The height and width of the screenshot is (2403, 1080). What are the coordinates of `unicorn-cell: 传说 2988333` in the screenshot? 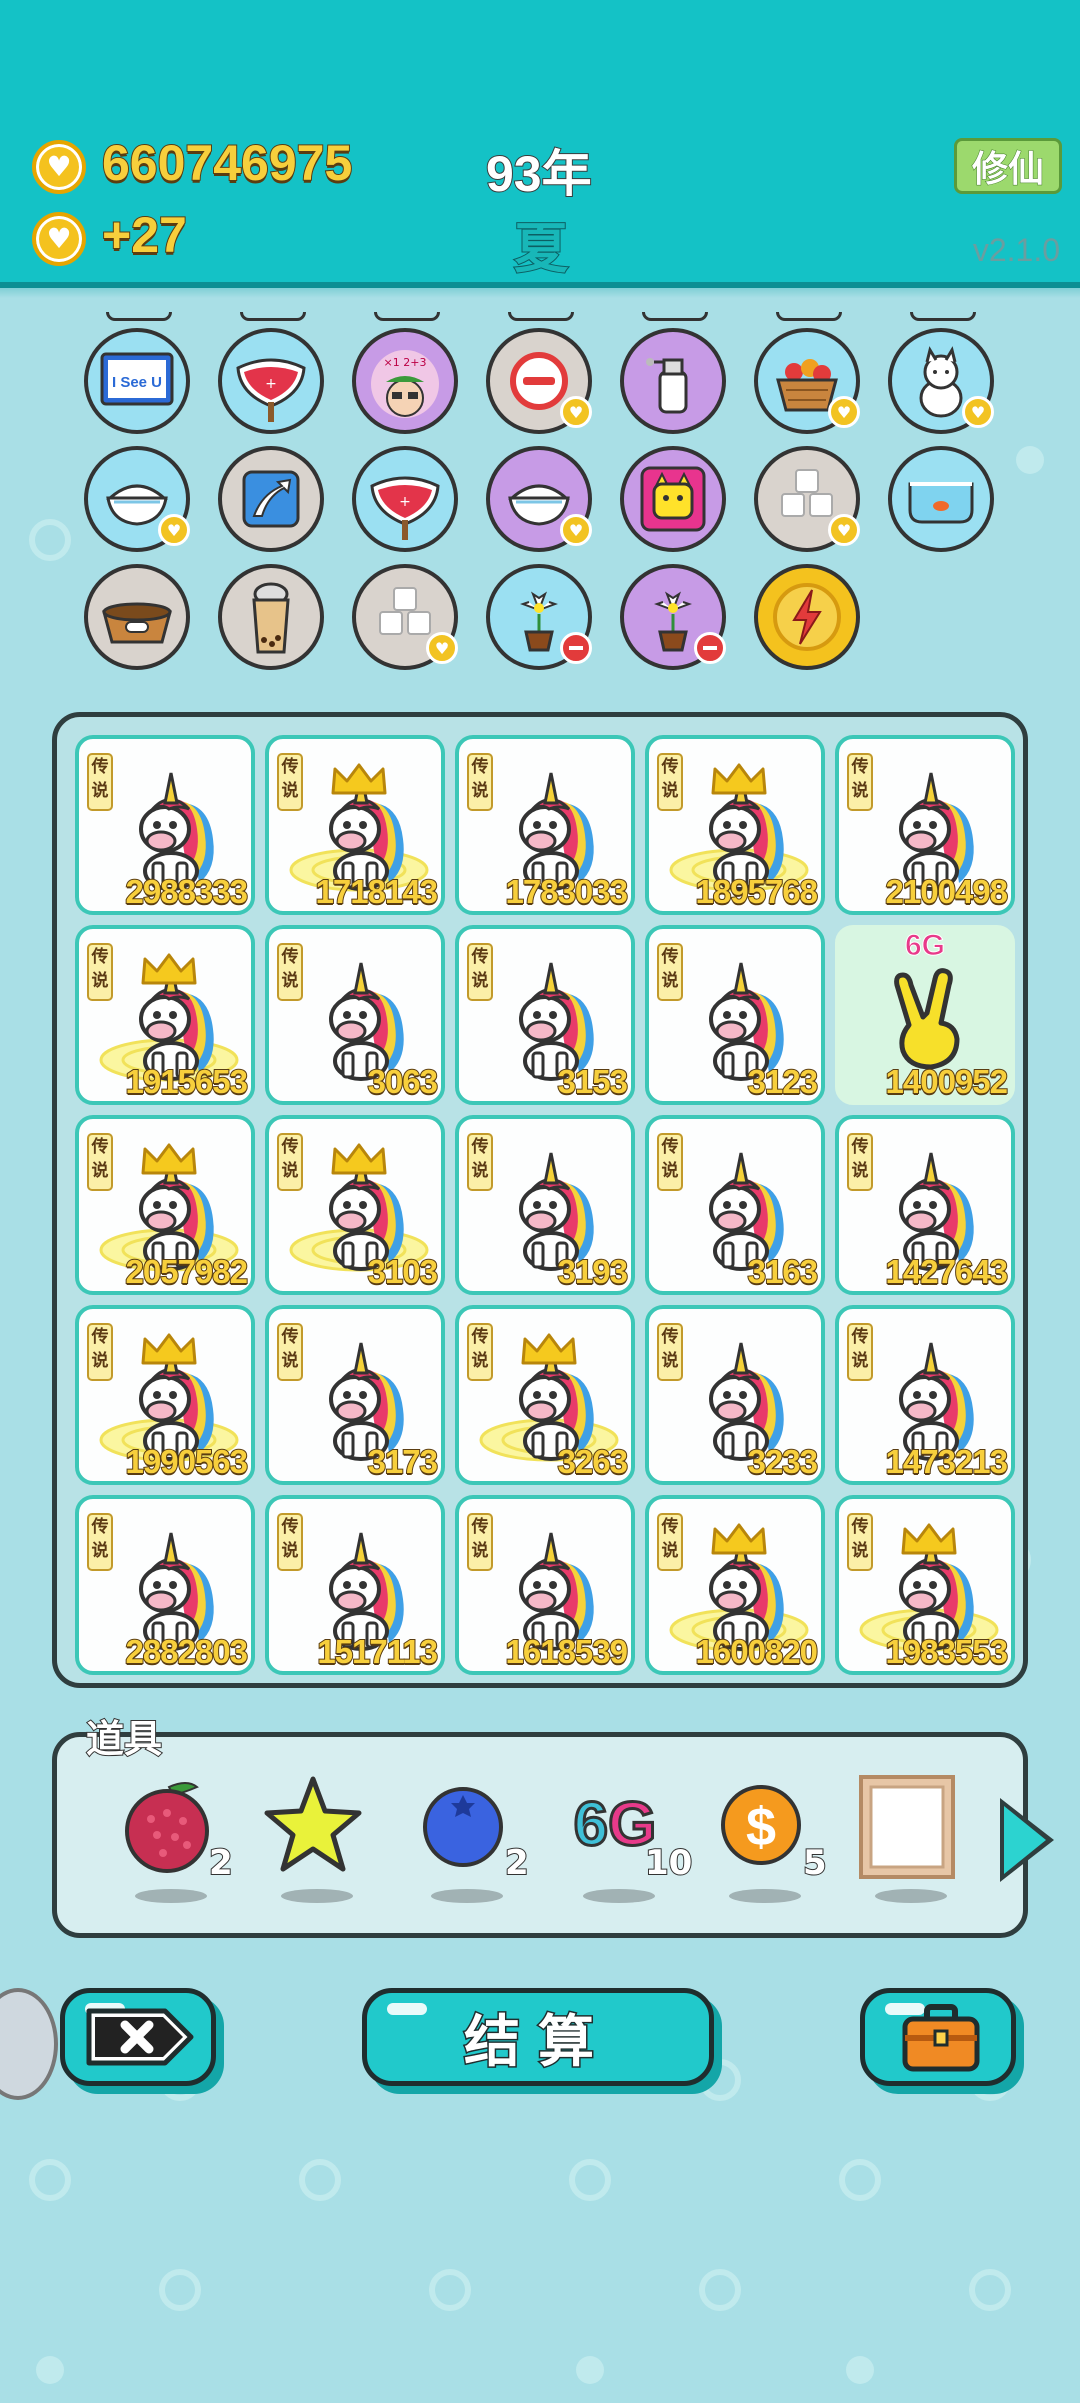 It's located at (165, 825).